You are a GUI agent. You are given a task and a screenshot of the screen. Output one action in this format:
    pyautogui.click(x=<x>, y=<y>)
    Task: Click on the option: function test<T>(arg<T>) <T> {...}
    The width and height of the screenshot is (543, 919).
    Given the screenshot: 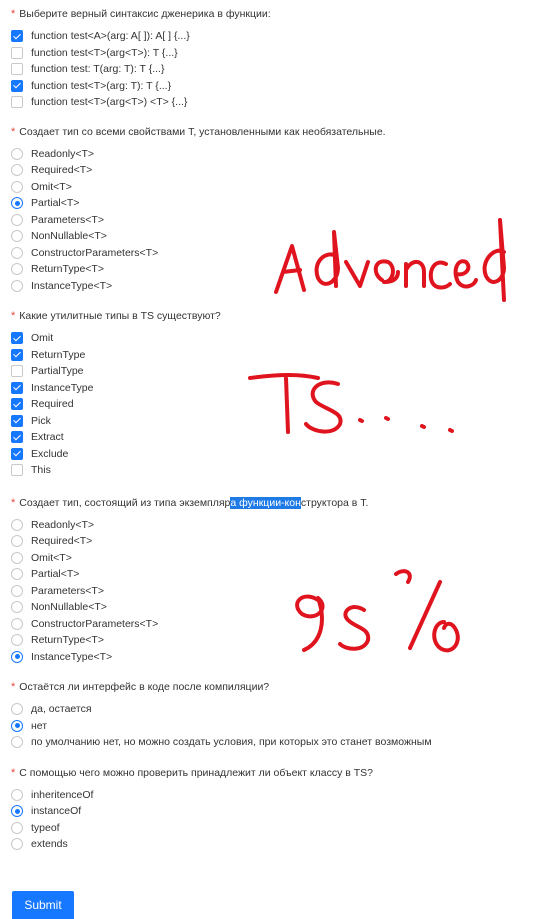 What is the action you would take?
    pyautogui.click(x=271, y=102)
    